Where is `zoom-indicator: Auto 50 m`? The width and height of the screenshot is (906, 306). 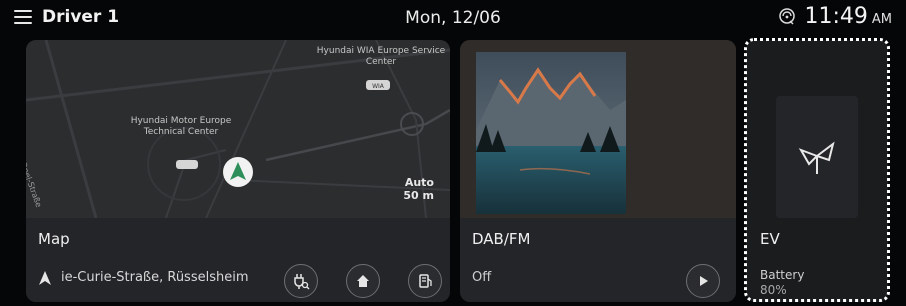
zoom-indicator: Auto 50 m is located at coordinates (418, 189).